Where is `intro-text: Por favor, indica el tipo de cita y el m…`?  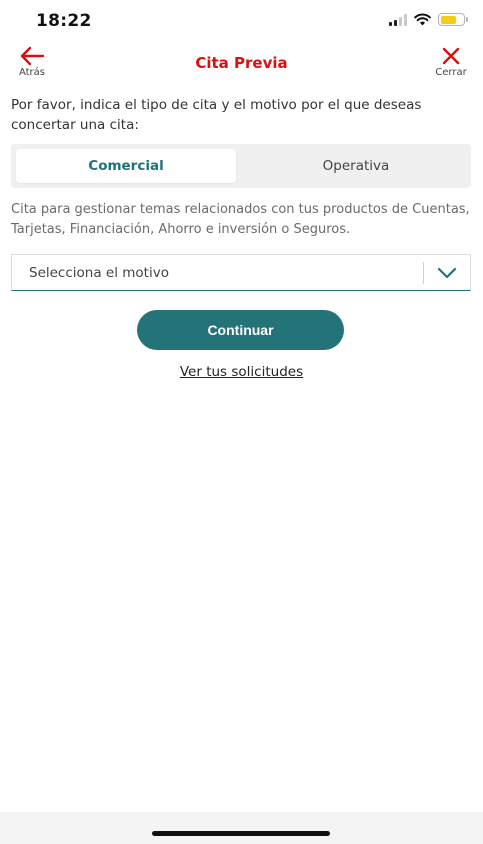 intro-text: Por favor, indica el tipo de cita y el m… is located at coordinates (216, 115).